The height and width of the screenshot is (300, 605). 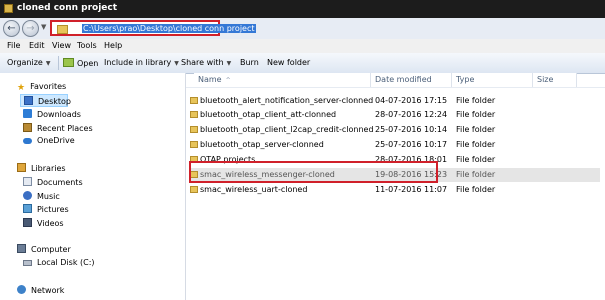 What do you see at coordinates (59, 114) in the screenshot?
I see `nav-label: Downloads` at bounding box center [59, 114].